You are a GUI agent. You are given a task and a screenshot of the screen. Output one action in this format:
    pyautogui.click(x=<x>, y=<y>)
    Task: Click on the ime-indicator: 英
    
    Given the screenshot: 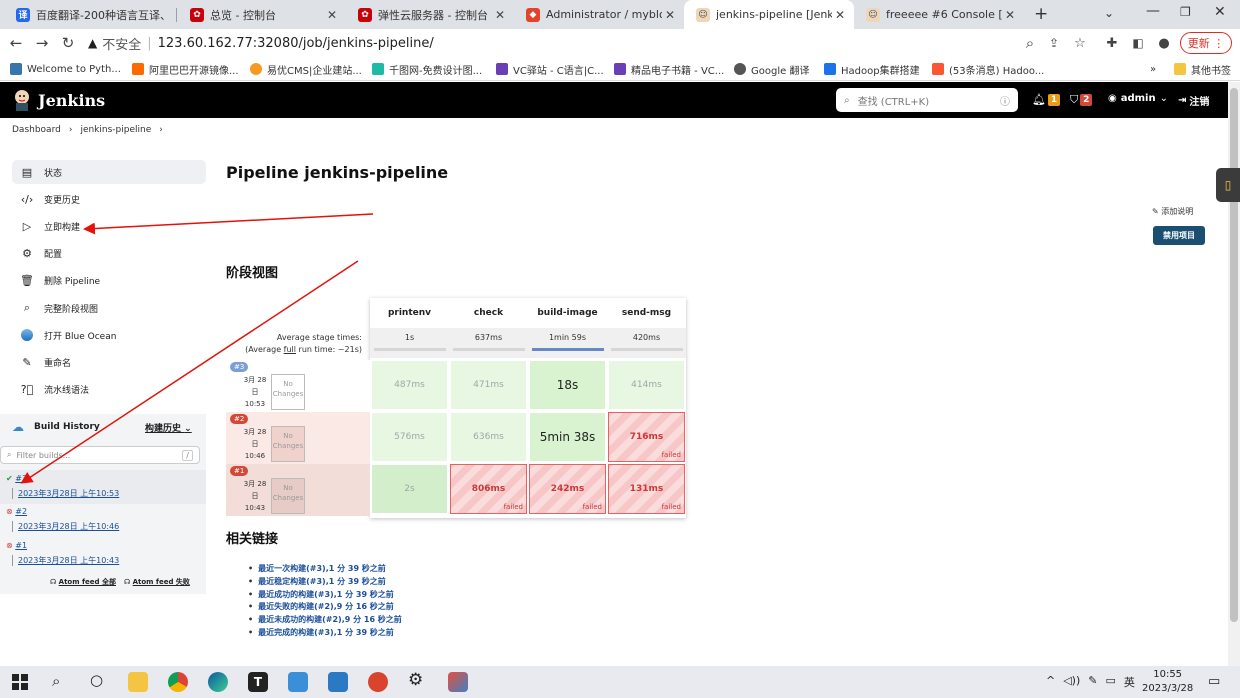 What is the action you would take?
    pyautogui.click(x=1129, y=682)
    